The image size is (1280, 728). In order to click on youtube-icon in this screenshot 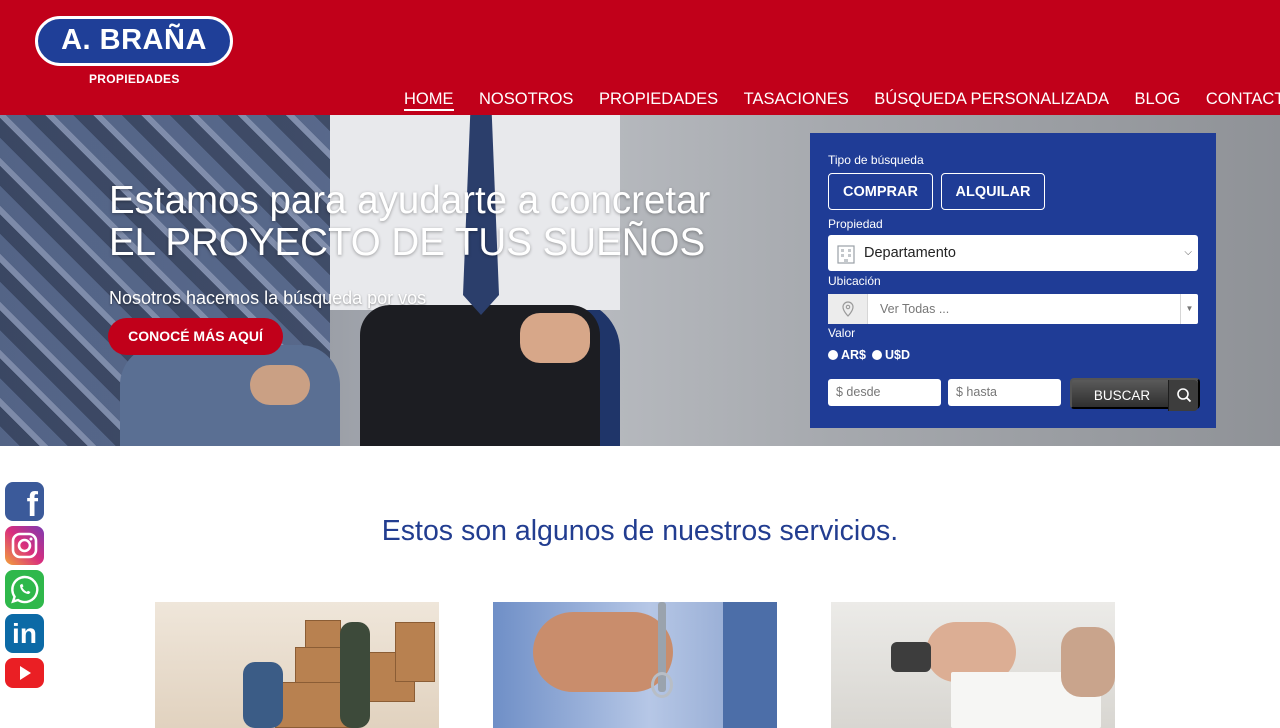, I will do `click(24, 673)`.